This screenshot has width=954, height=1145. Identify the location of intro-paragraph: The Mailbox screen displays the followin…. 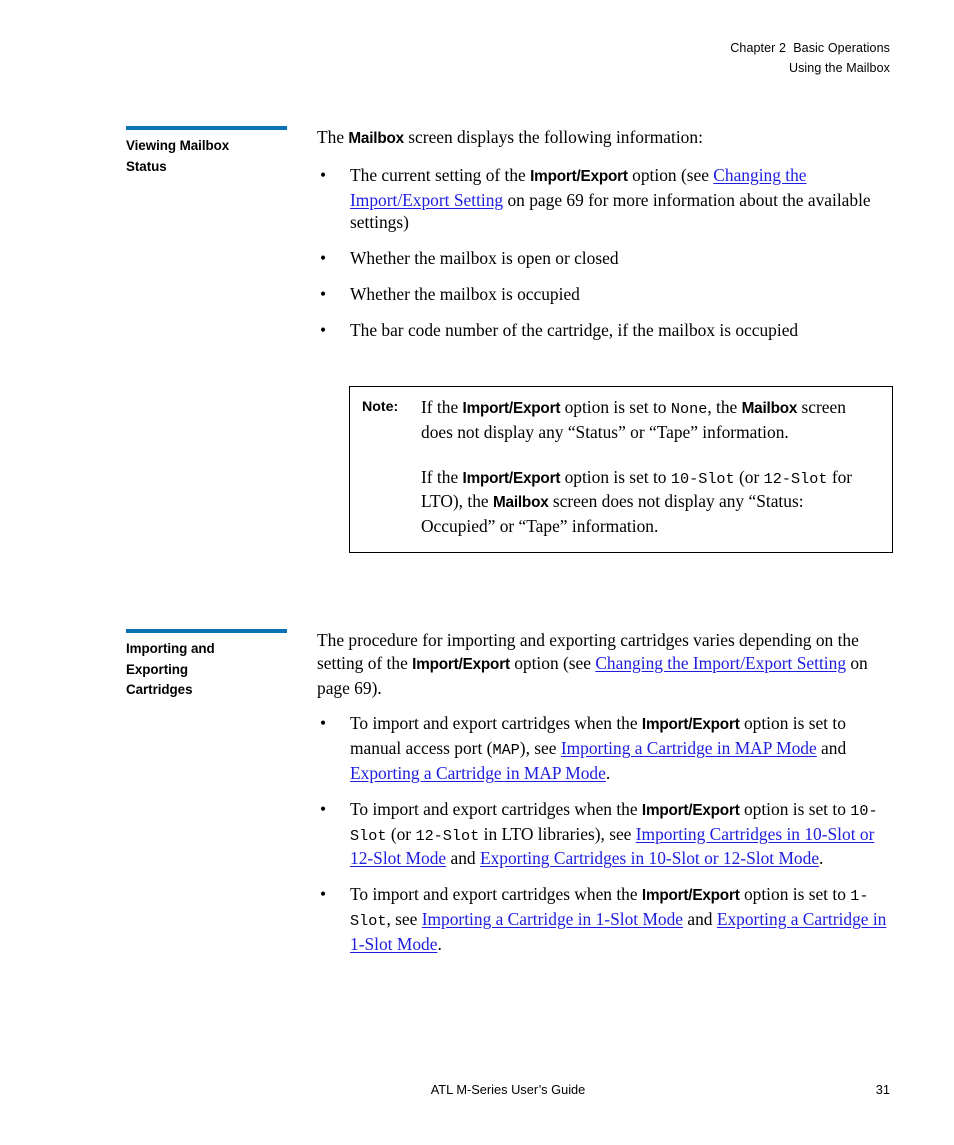
(605, 138).